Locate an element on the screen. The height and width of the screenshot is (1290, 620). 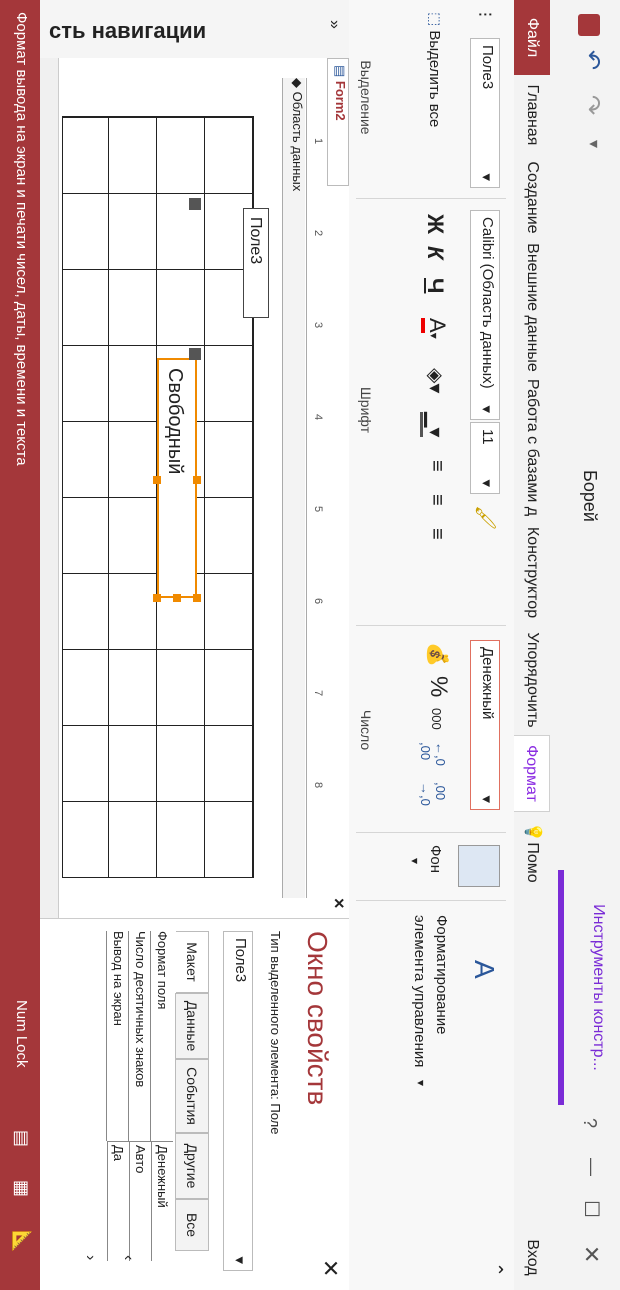
font-size-value: 11 is located at coordinates (487, 437).